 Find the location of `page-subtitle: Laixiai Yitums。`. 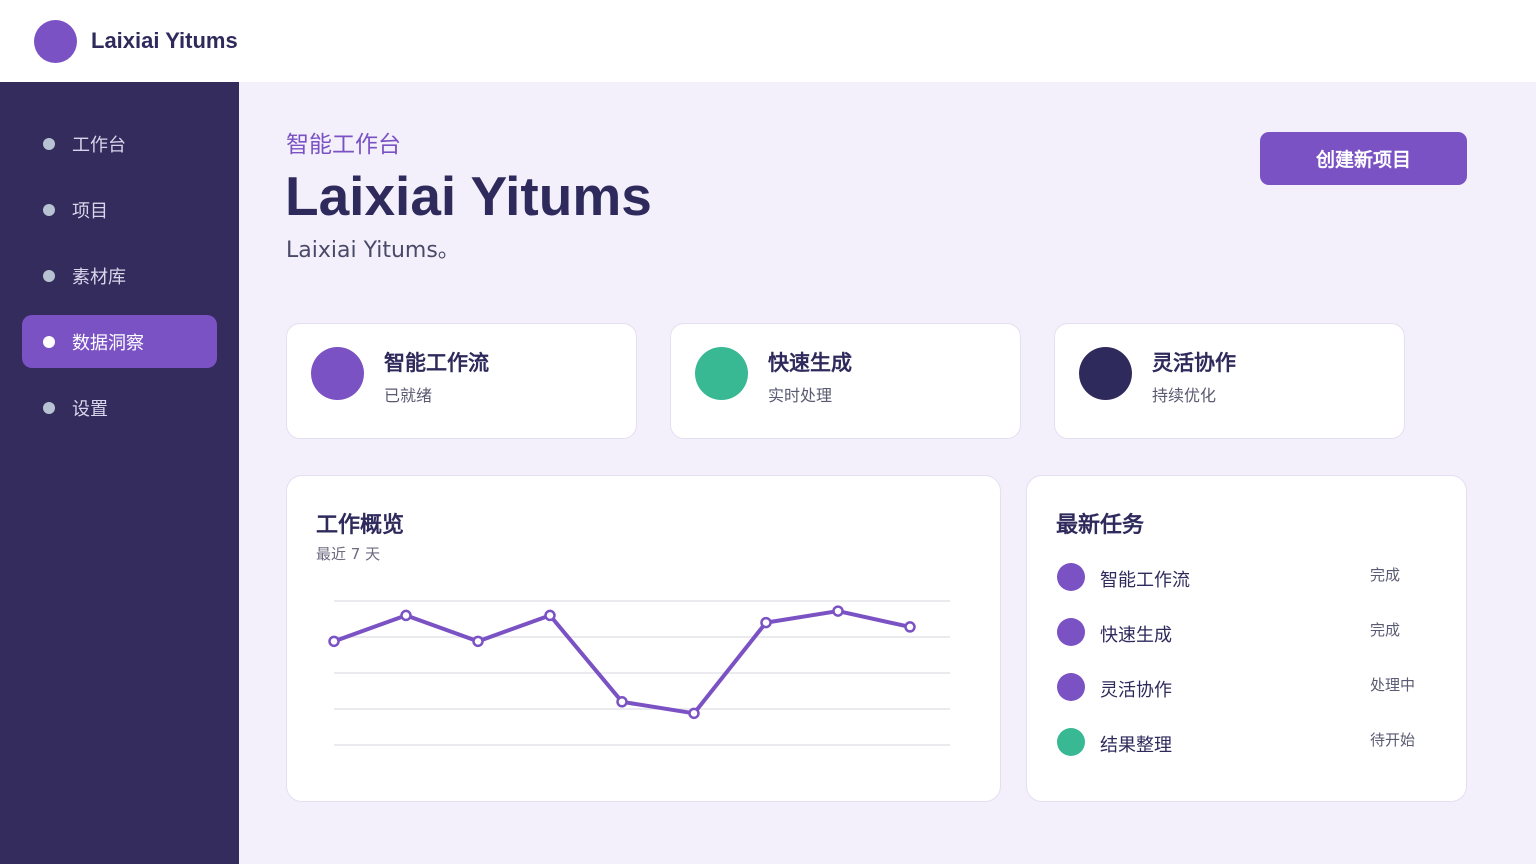

page-subtitle: Laixiai Yitums。 is located at coordinates (373, 250).